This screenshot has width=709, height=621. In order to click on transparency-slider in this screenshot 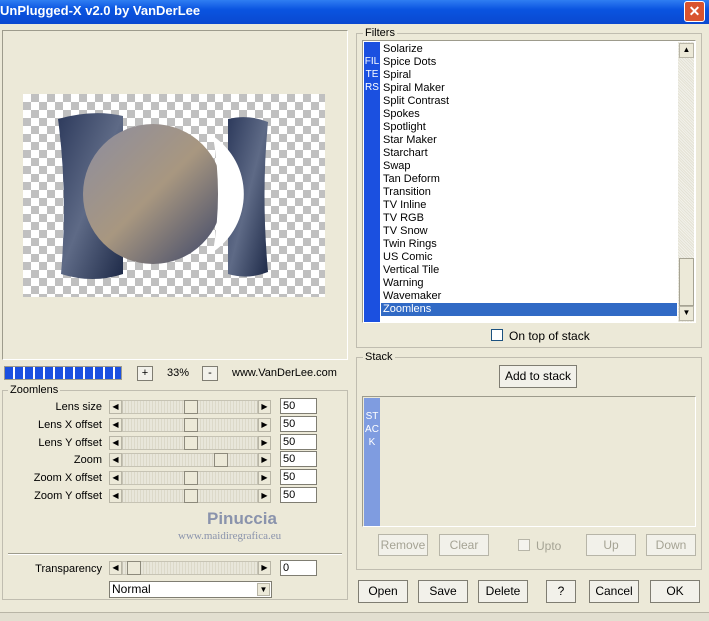, I will do `click(190, 568)`.